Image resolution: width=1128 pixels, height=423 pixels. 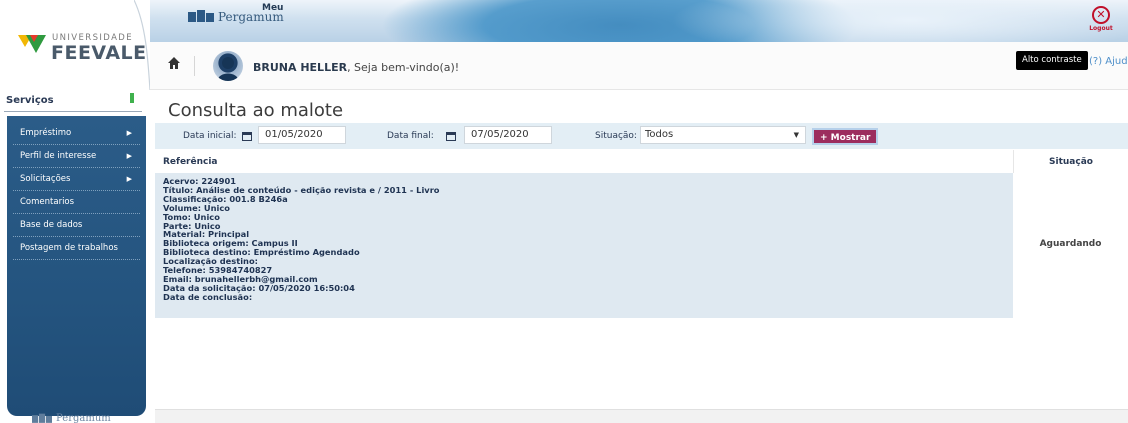 What do you see at coordinates (508, 135) in the screenshot?
I see `end-date-input: 07/05/2020` at bounding box center [508, 135].